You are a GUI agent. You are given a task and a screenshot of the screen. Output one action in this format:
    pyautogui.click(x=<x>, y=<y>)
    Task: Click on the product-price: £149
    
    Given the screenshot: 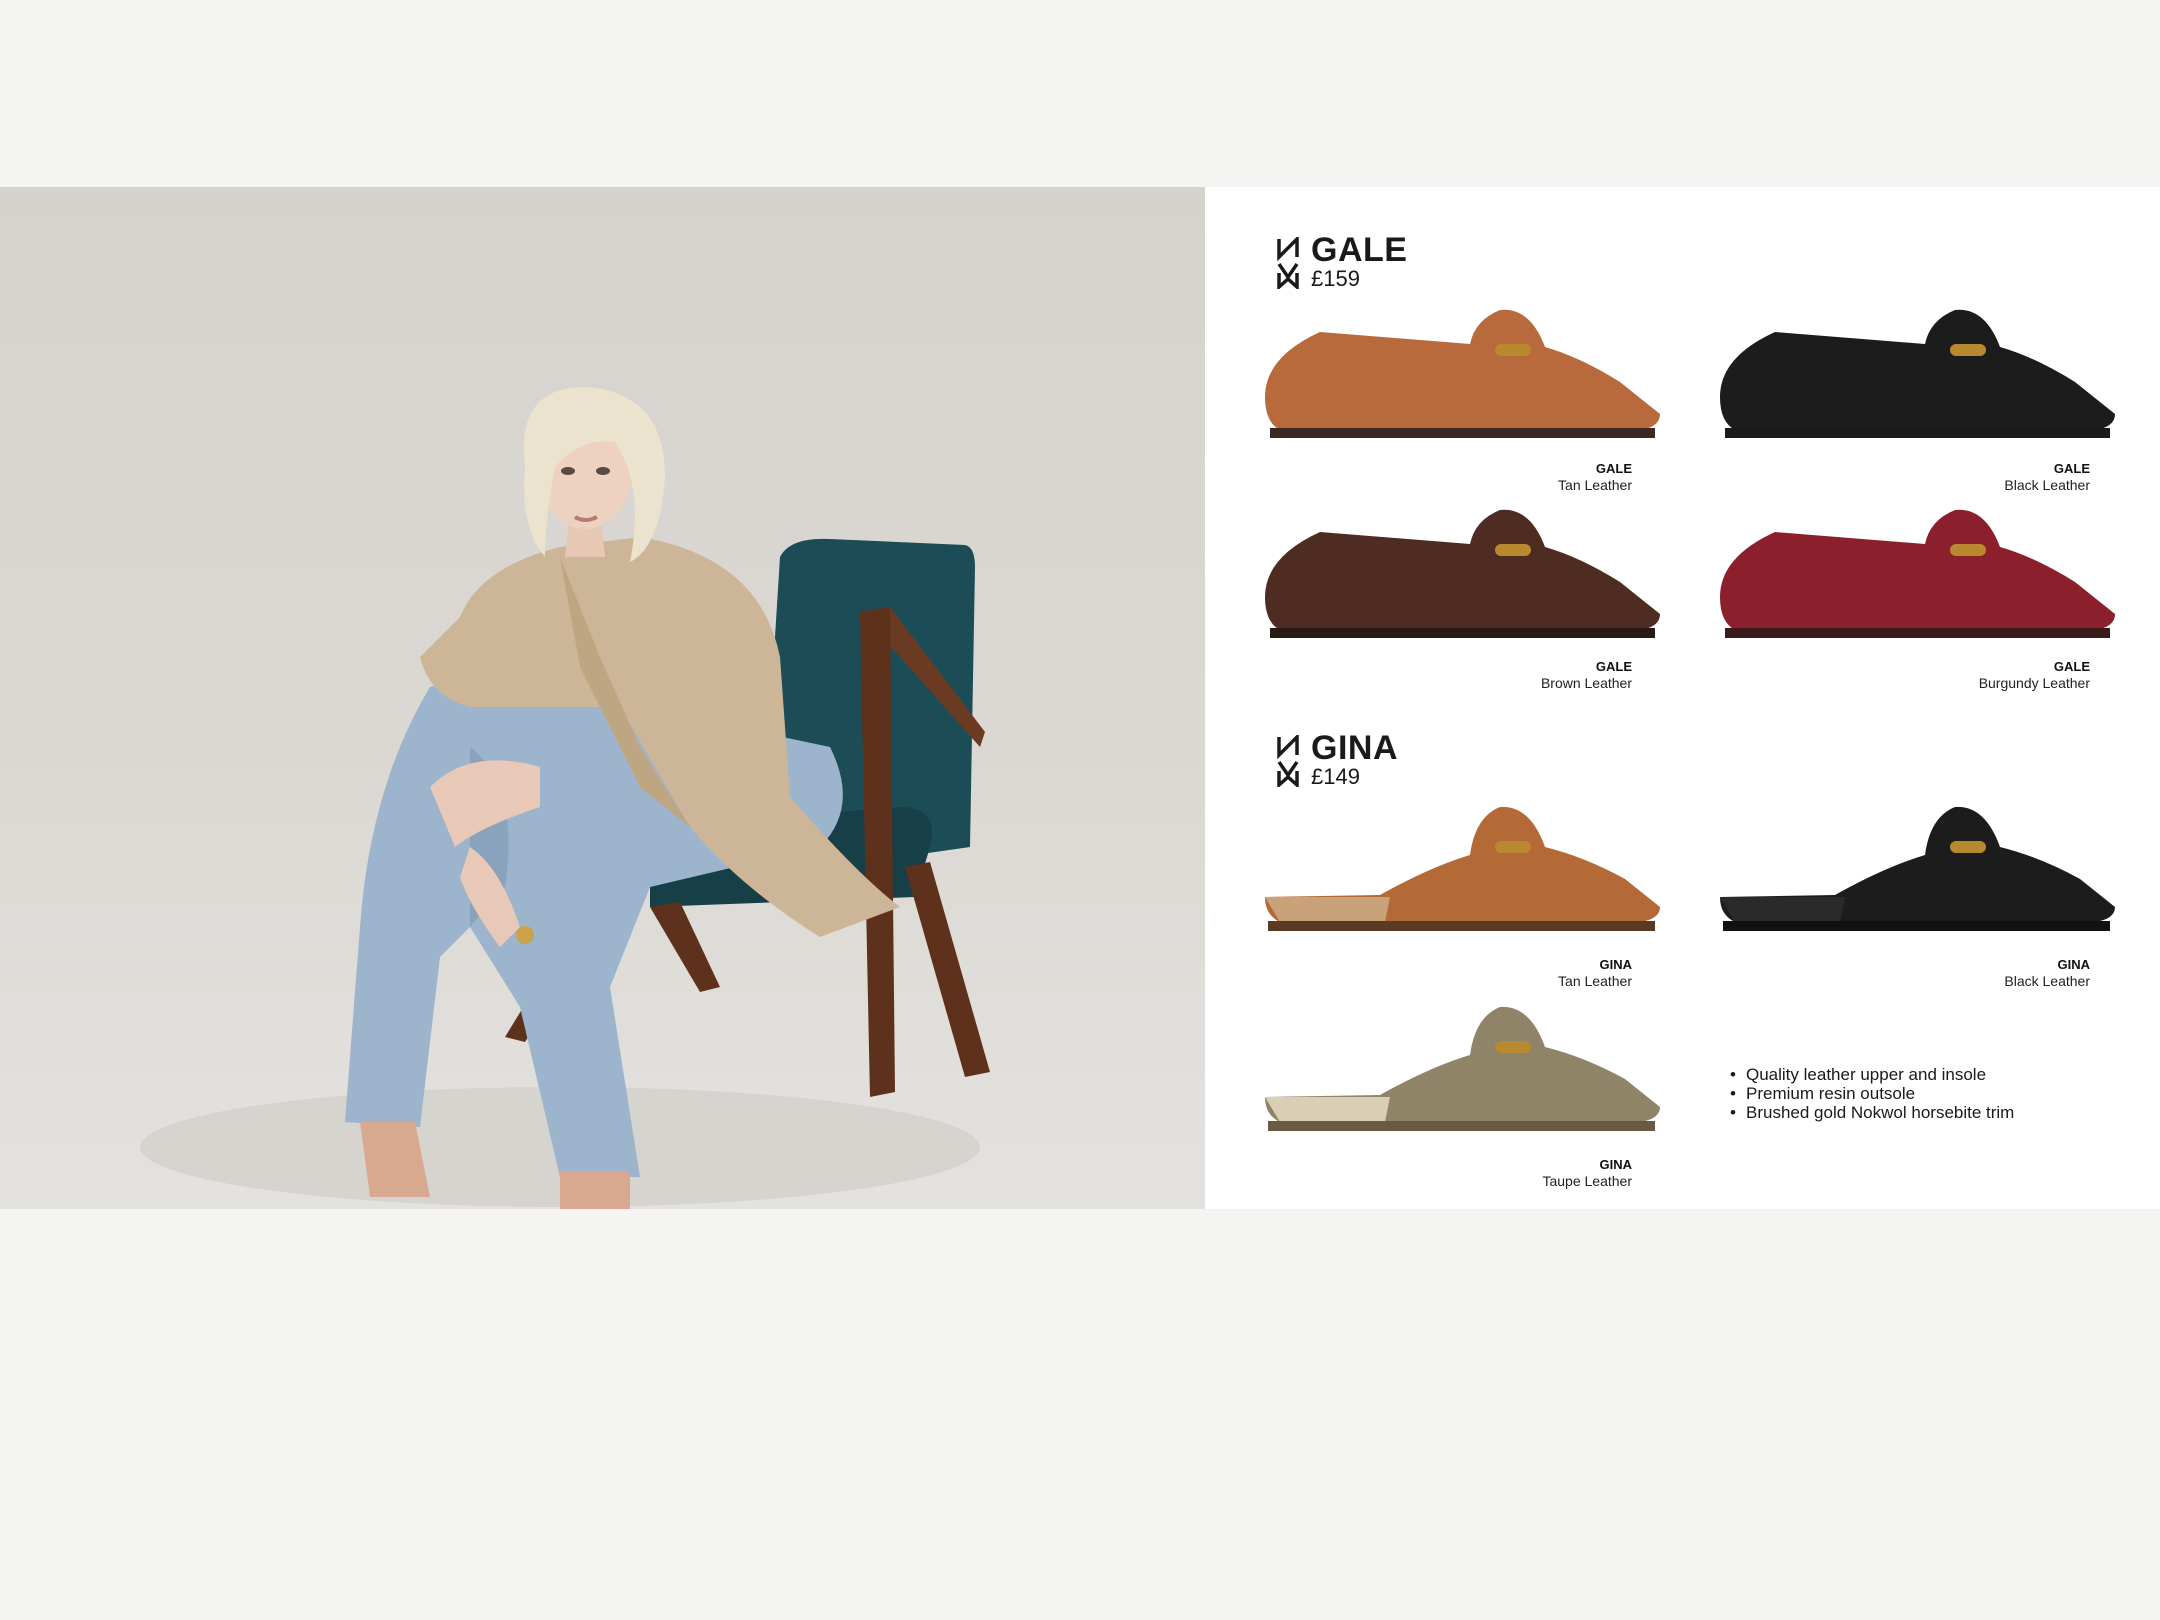 What is the action you would take?
    pyautogui.click(x=1335, y=776)
    